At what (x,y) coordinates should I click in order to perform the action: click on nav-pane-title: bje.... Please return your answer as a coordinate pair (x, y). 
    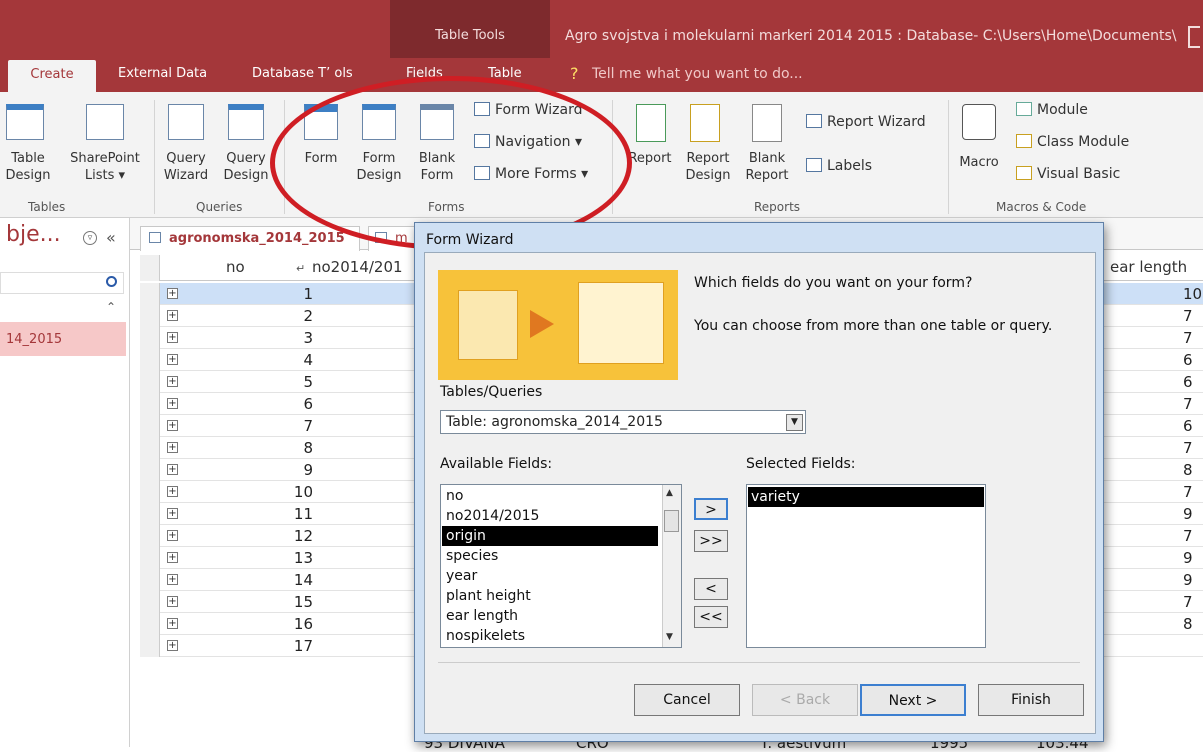
    Looking at the image, I should click on (33, 234).